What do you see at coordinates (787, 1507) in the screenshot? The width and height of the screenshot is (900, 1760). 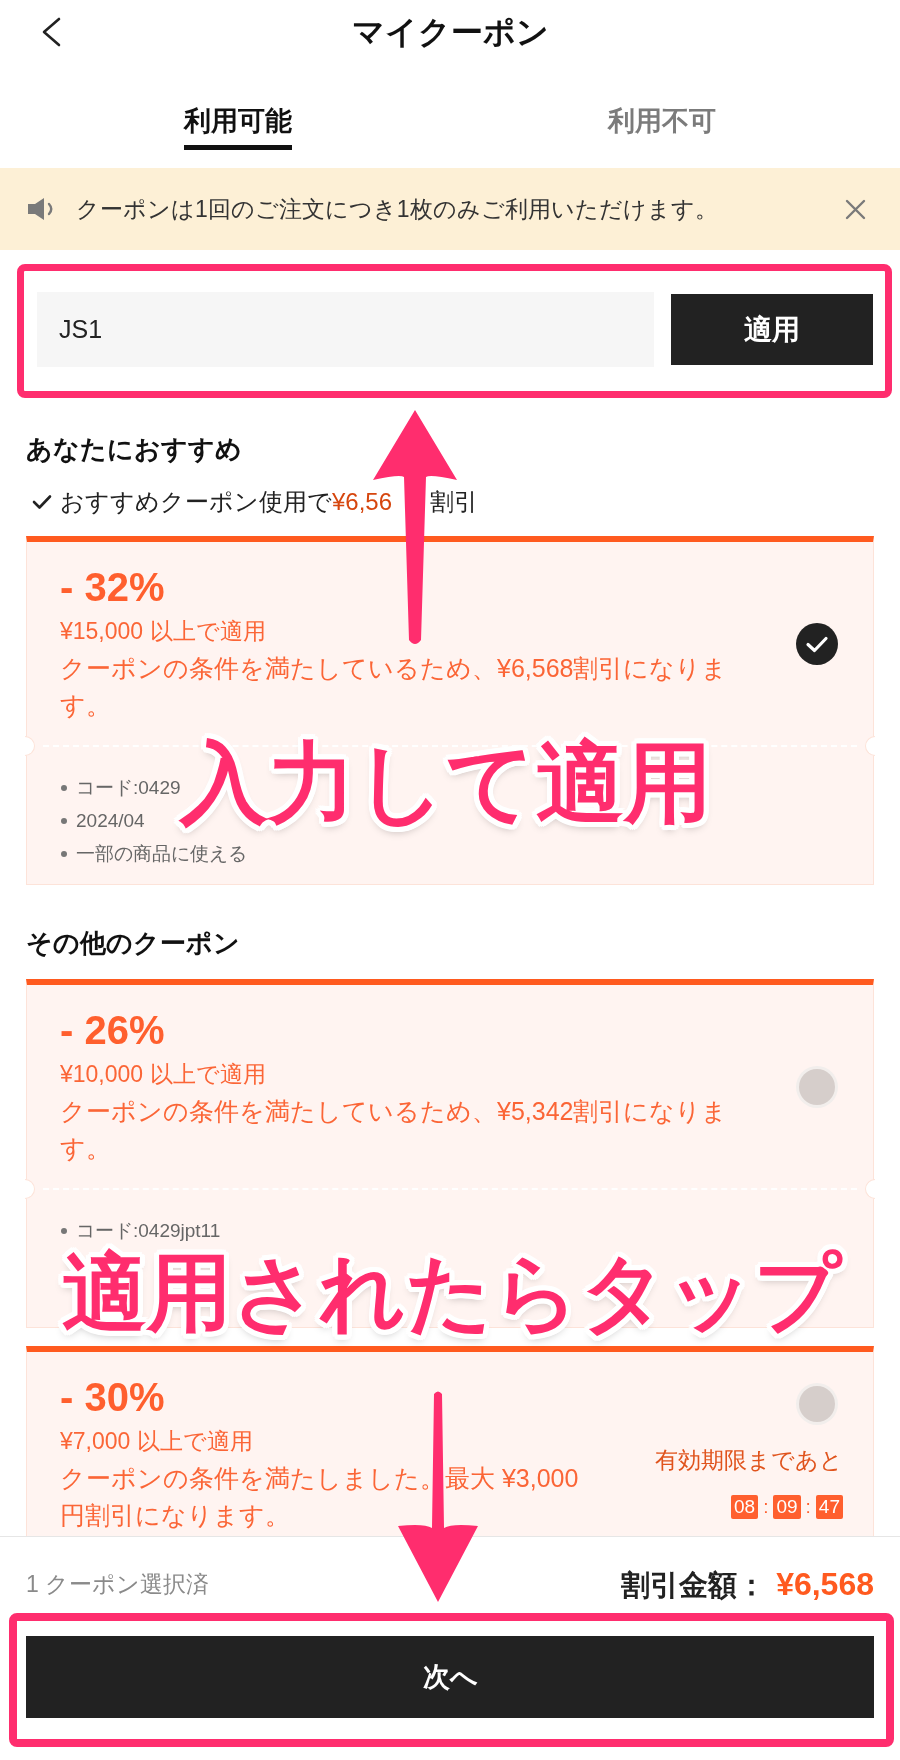 I see `timer-digits: 09` at bounding box center [787, 1507].